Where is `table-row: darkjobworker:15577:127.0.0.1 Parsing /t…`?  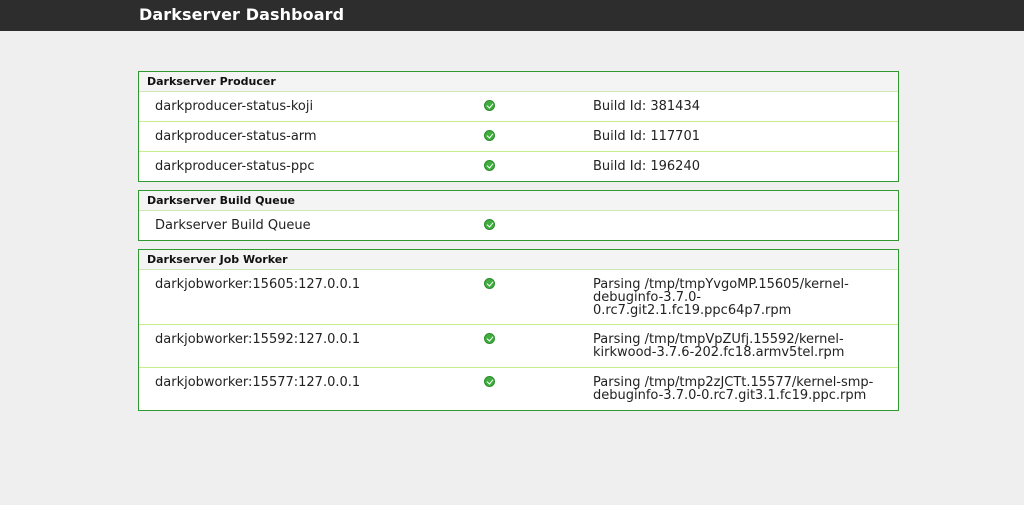
table-row: darkjobworker:15577:127.0.0.1 Parsing /t… is located at coordinates (518, 388).